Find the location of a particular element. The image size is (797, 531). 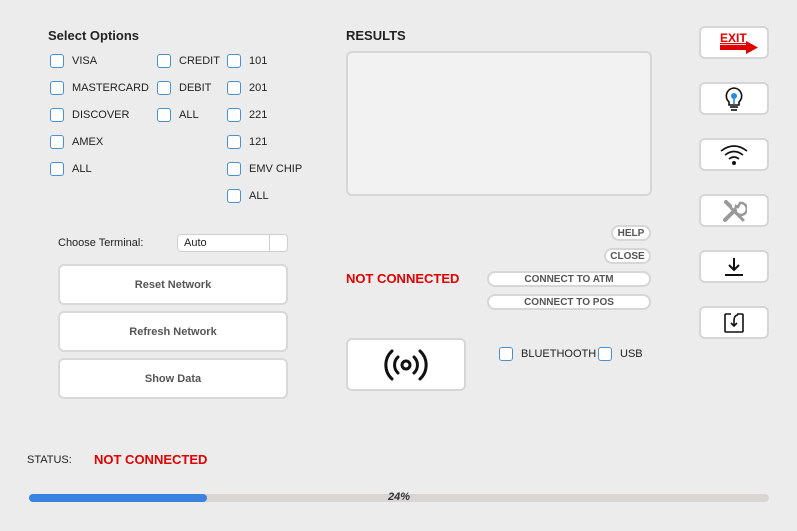

checkbox-label: DISCOVER is located at coordinates (101, 115).